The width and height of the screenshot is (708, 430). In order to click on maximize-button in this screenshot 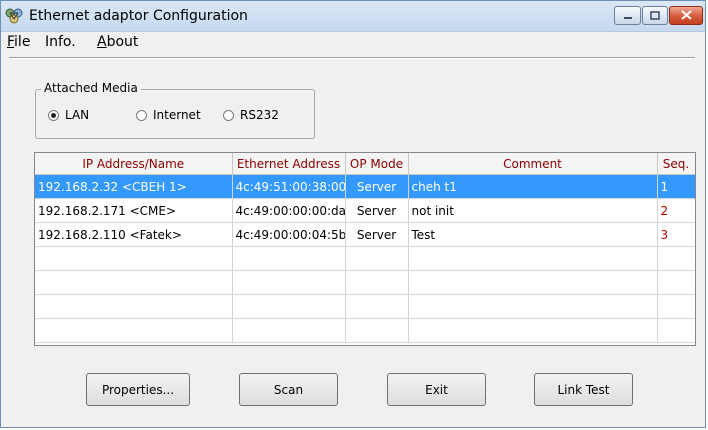, I will do `click(655, 15)`.